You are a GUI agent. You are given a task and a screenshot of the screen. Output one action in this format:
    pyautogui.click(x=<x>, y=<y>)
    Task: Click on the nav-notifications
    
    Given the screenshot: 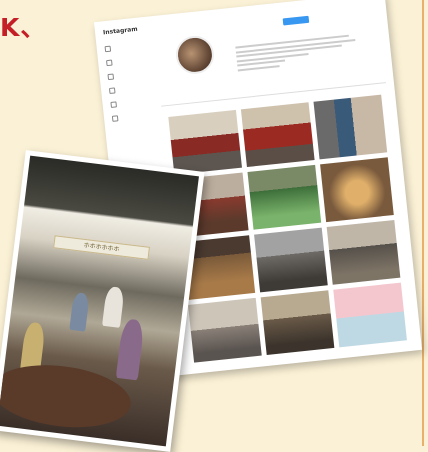 What is the action you would take?
    pyautogui.click(x=132, y=102)
    